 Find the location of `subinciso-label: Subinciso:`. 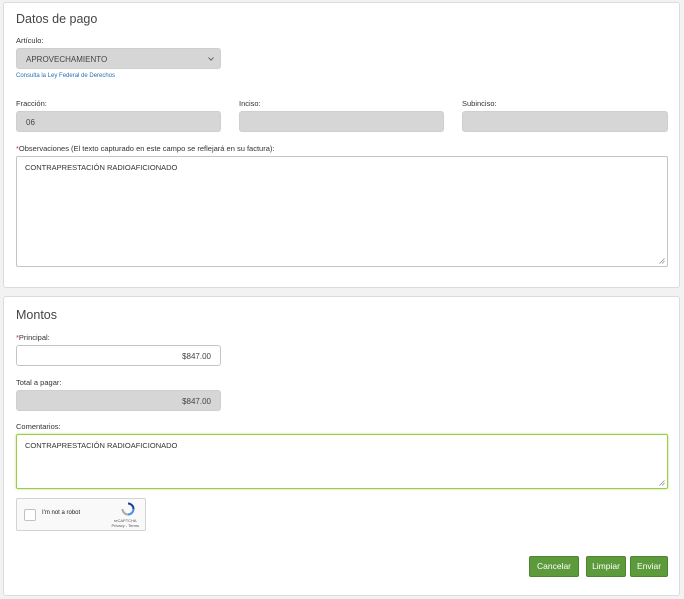

subinciso-label: Subinciso: is located at coordinates (479, 103).